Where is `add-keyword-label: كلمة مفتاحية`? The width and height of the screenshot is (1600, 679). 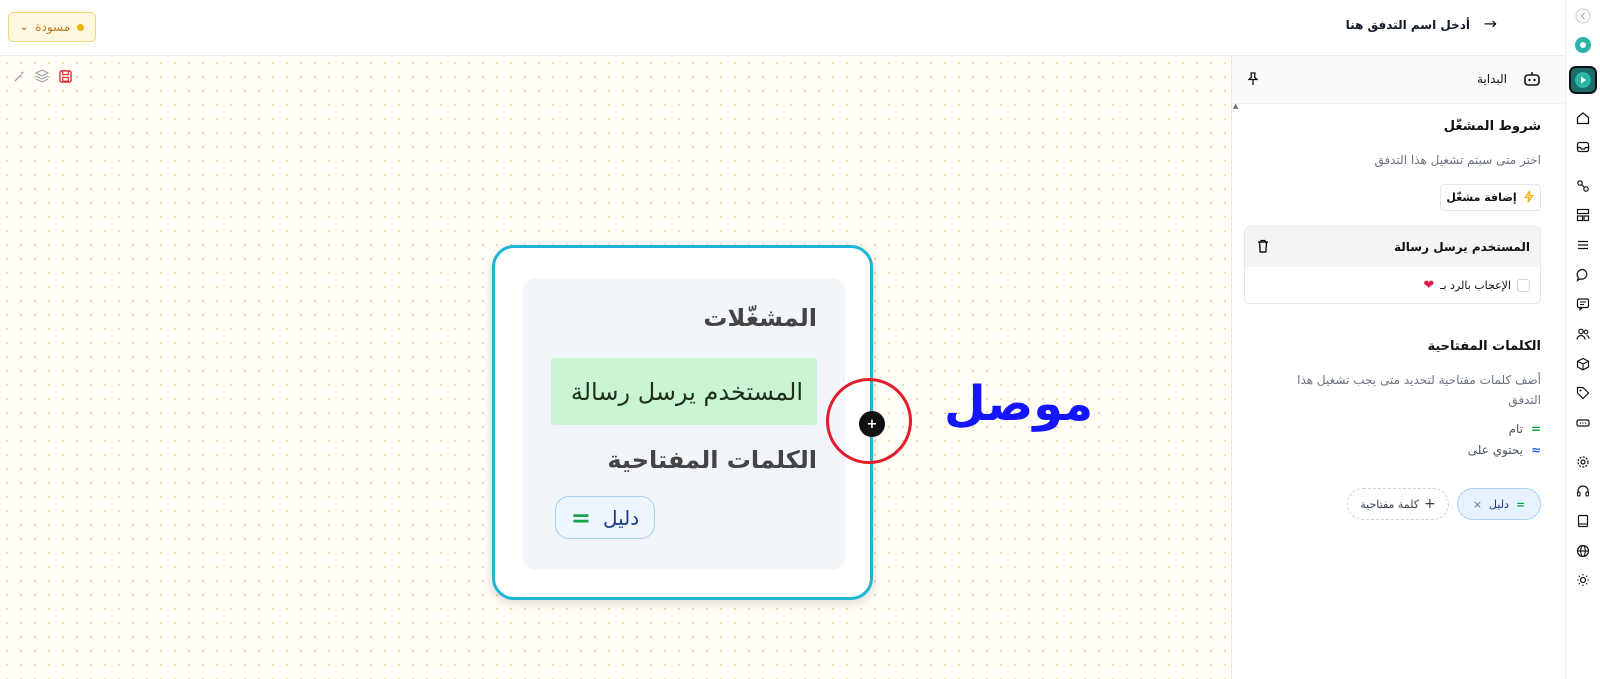
add-keyword-label: كلمة مفتاحية is located at coordinates (1390, 504).